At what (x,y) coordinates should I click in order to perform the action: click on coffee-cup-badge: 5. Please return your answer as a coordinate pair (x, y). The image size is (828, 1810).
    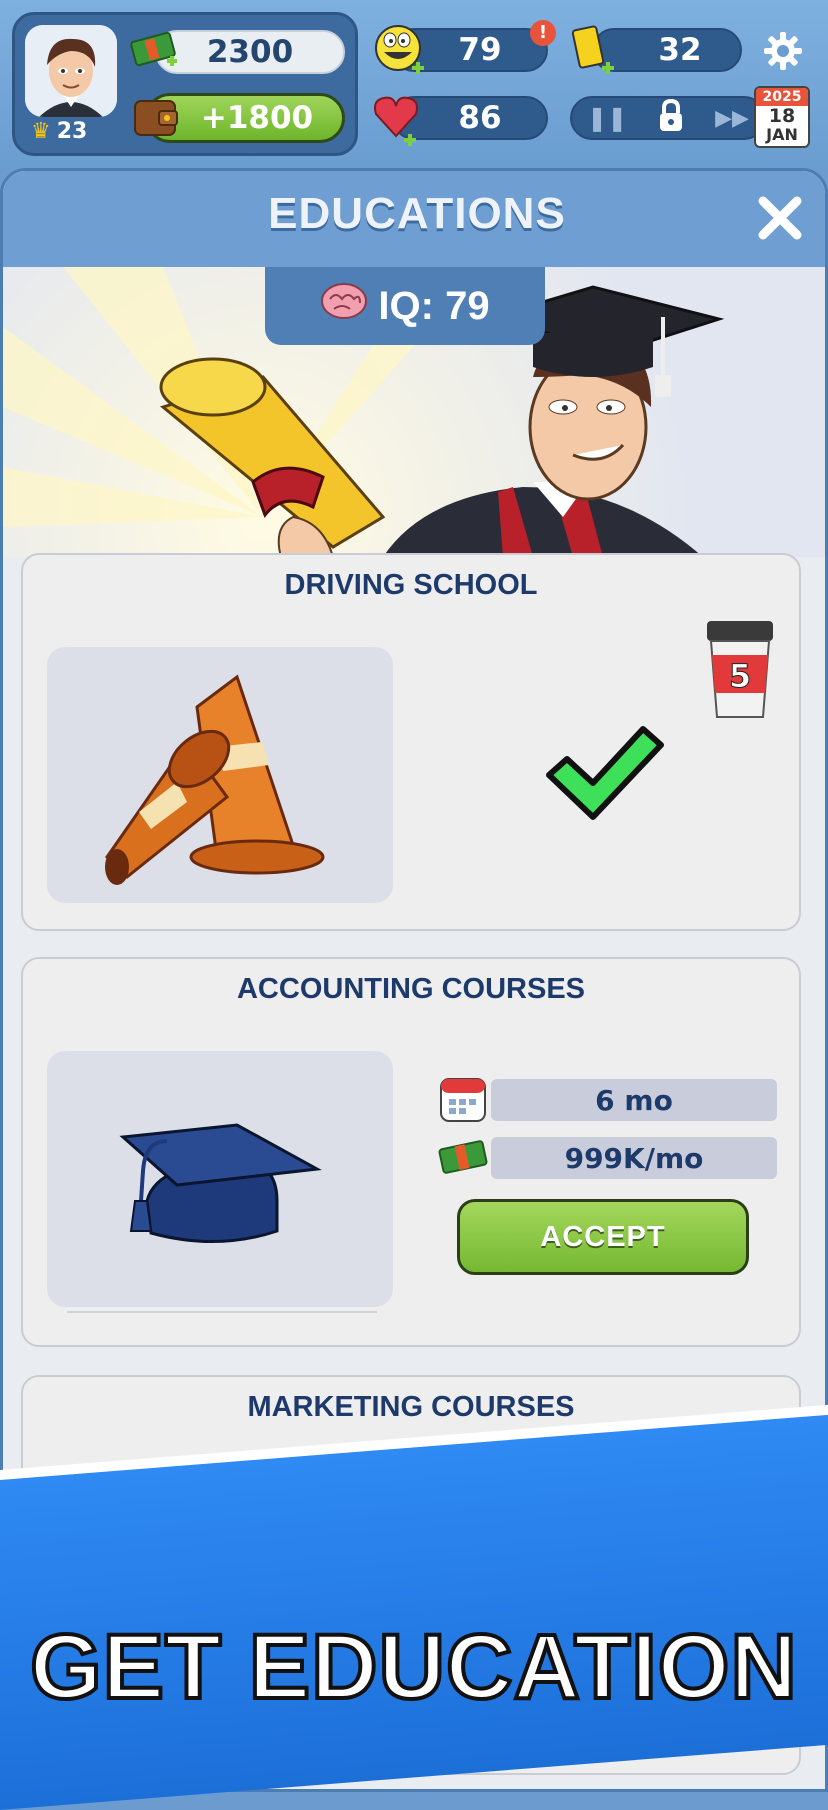
    Looking at the image, I should click on (740, 669).